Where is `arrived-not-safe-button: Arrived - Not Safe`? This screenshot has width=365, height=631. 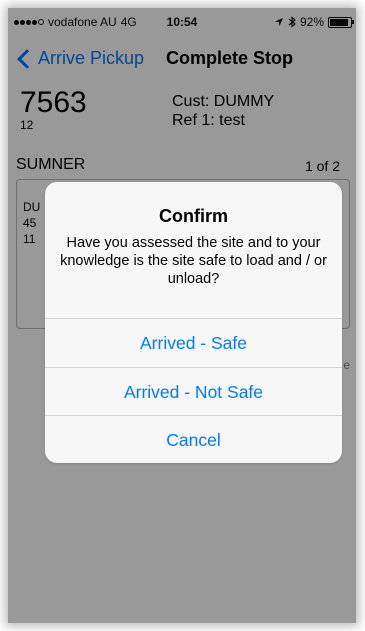
arrived-not-safe-button: Arrived - Not Safe is located at coordinates (193, 391).